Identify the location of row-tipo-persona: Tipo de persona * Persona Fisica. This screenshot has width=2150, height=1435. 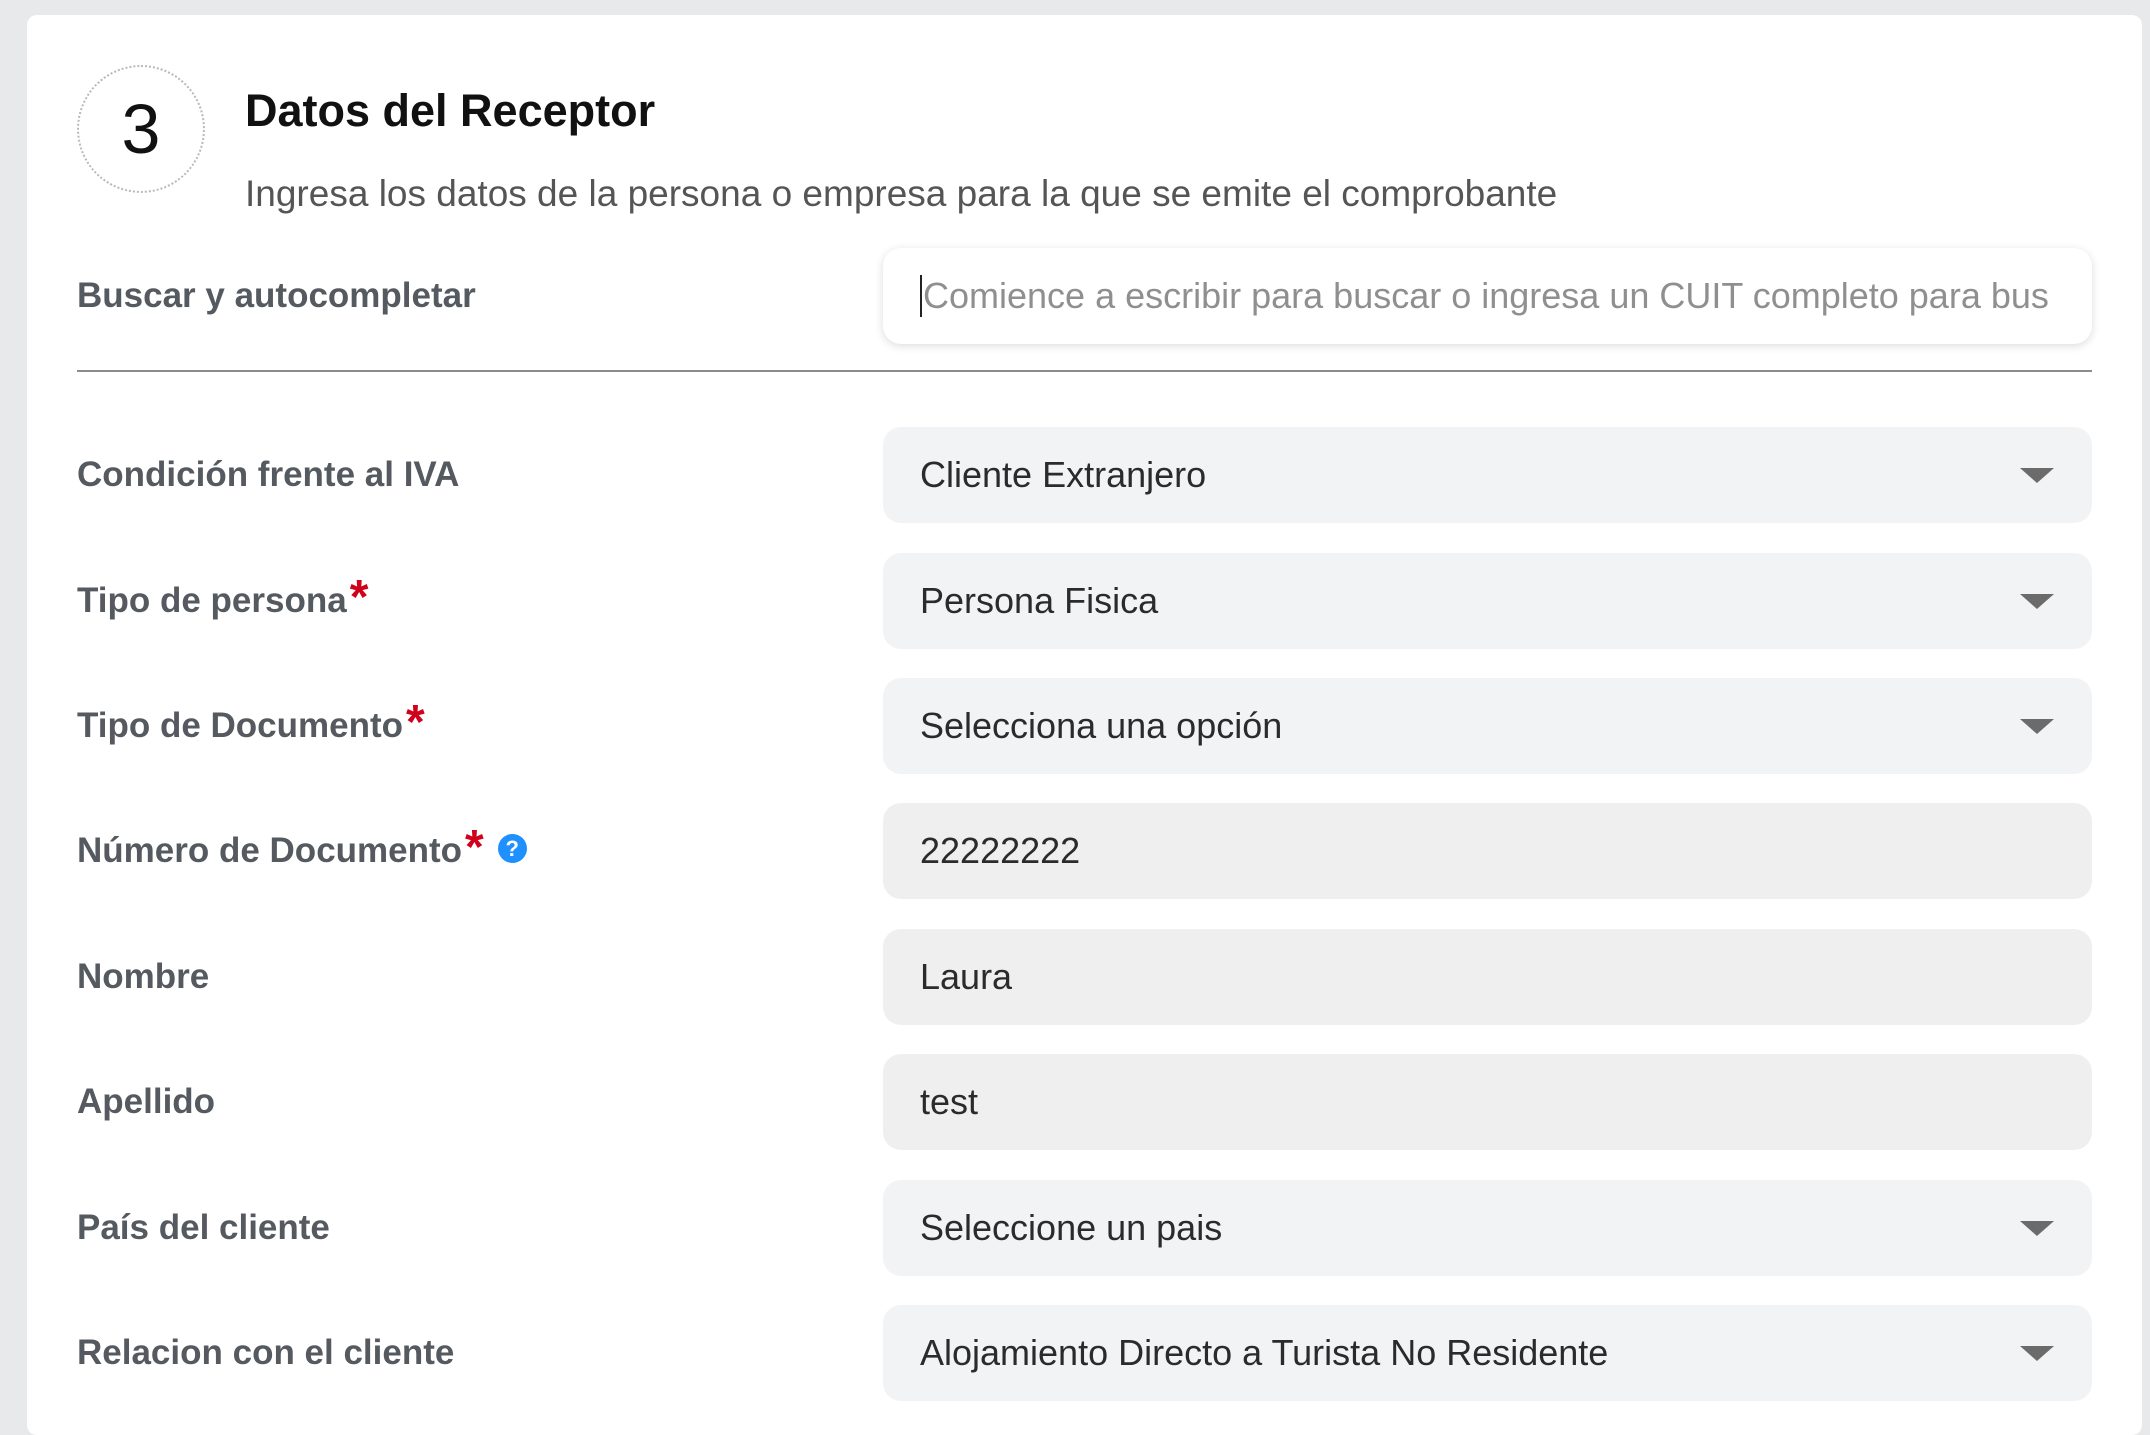
(1084, 601).